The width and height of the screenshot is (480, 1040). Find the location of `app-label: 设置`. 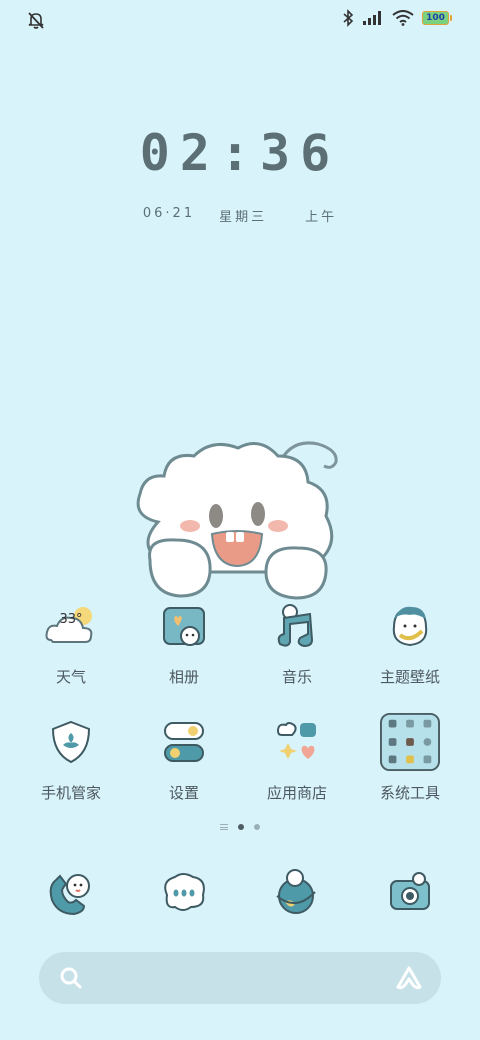

app-label: 设置 is located at coordinates (183, 793).